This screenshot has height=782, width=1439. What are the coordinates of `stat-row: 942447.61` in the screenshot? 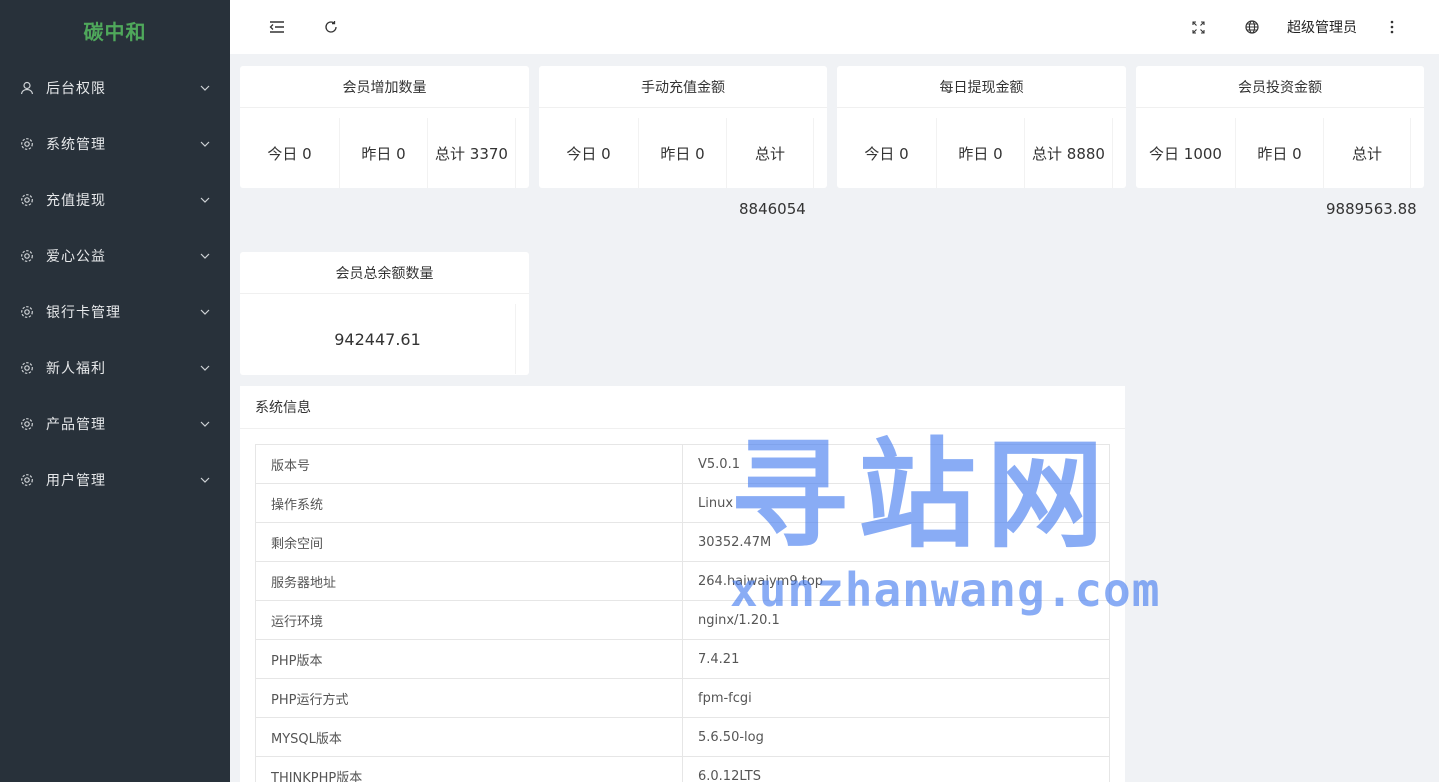 It's located at (384, 334).